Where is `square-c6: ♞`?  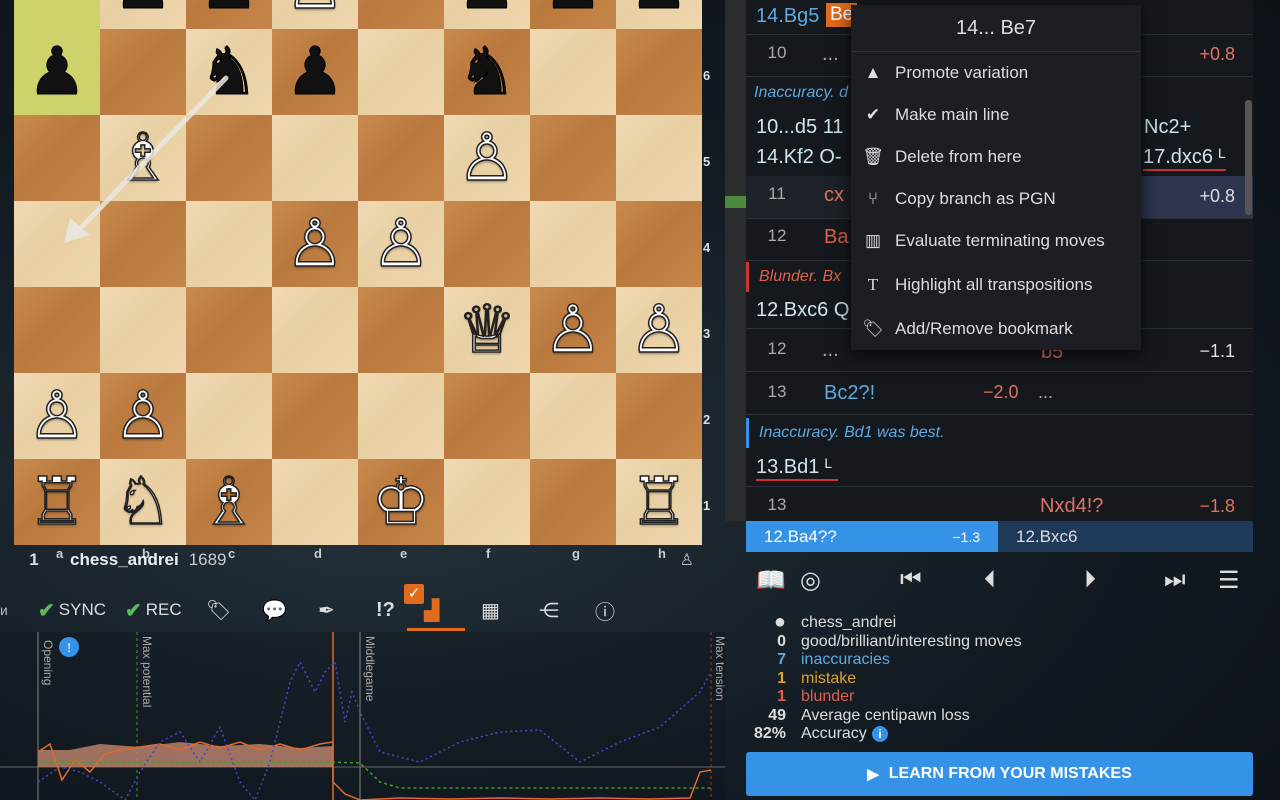
square-c6: ♞ is located at coordinates (229, 72).